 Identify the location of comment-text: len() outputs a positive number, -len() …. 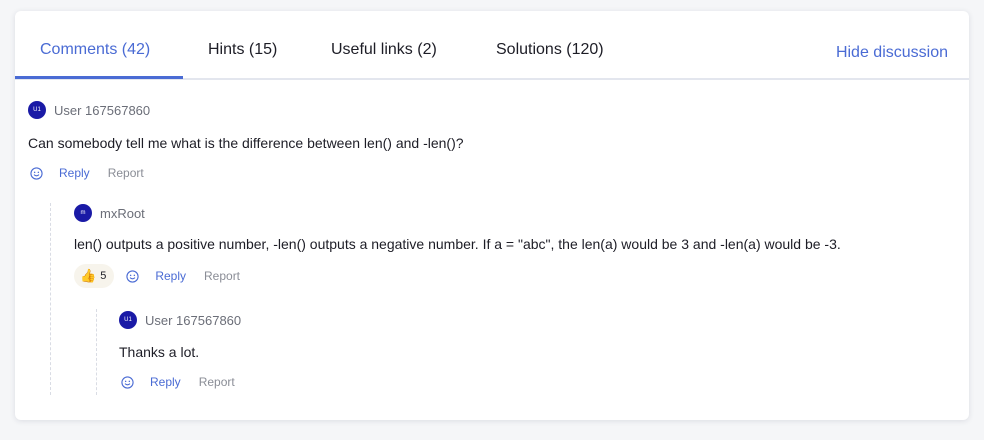
(457, 244).